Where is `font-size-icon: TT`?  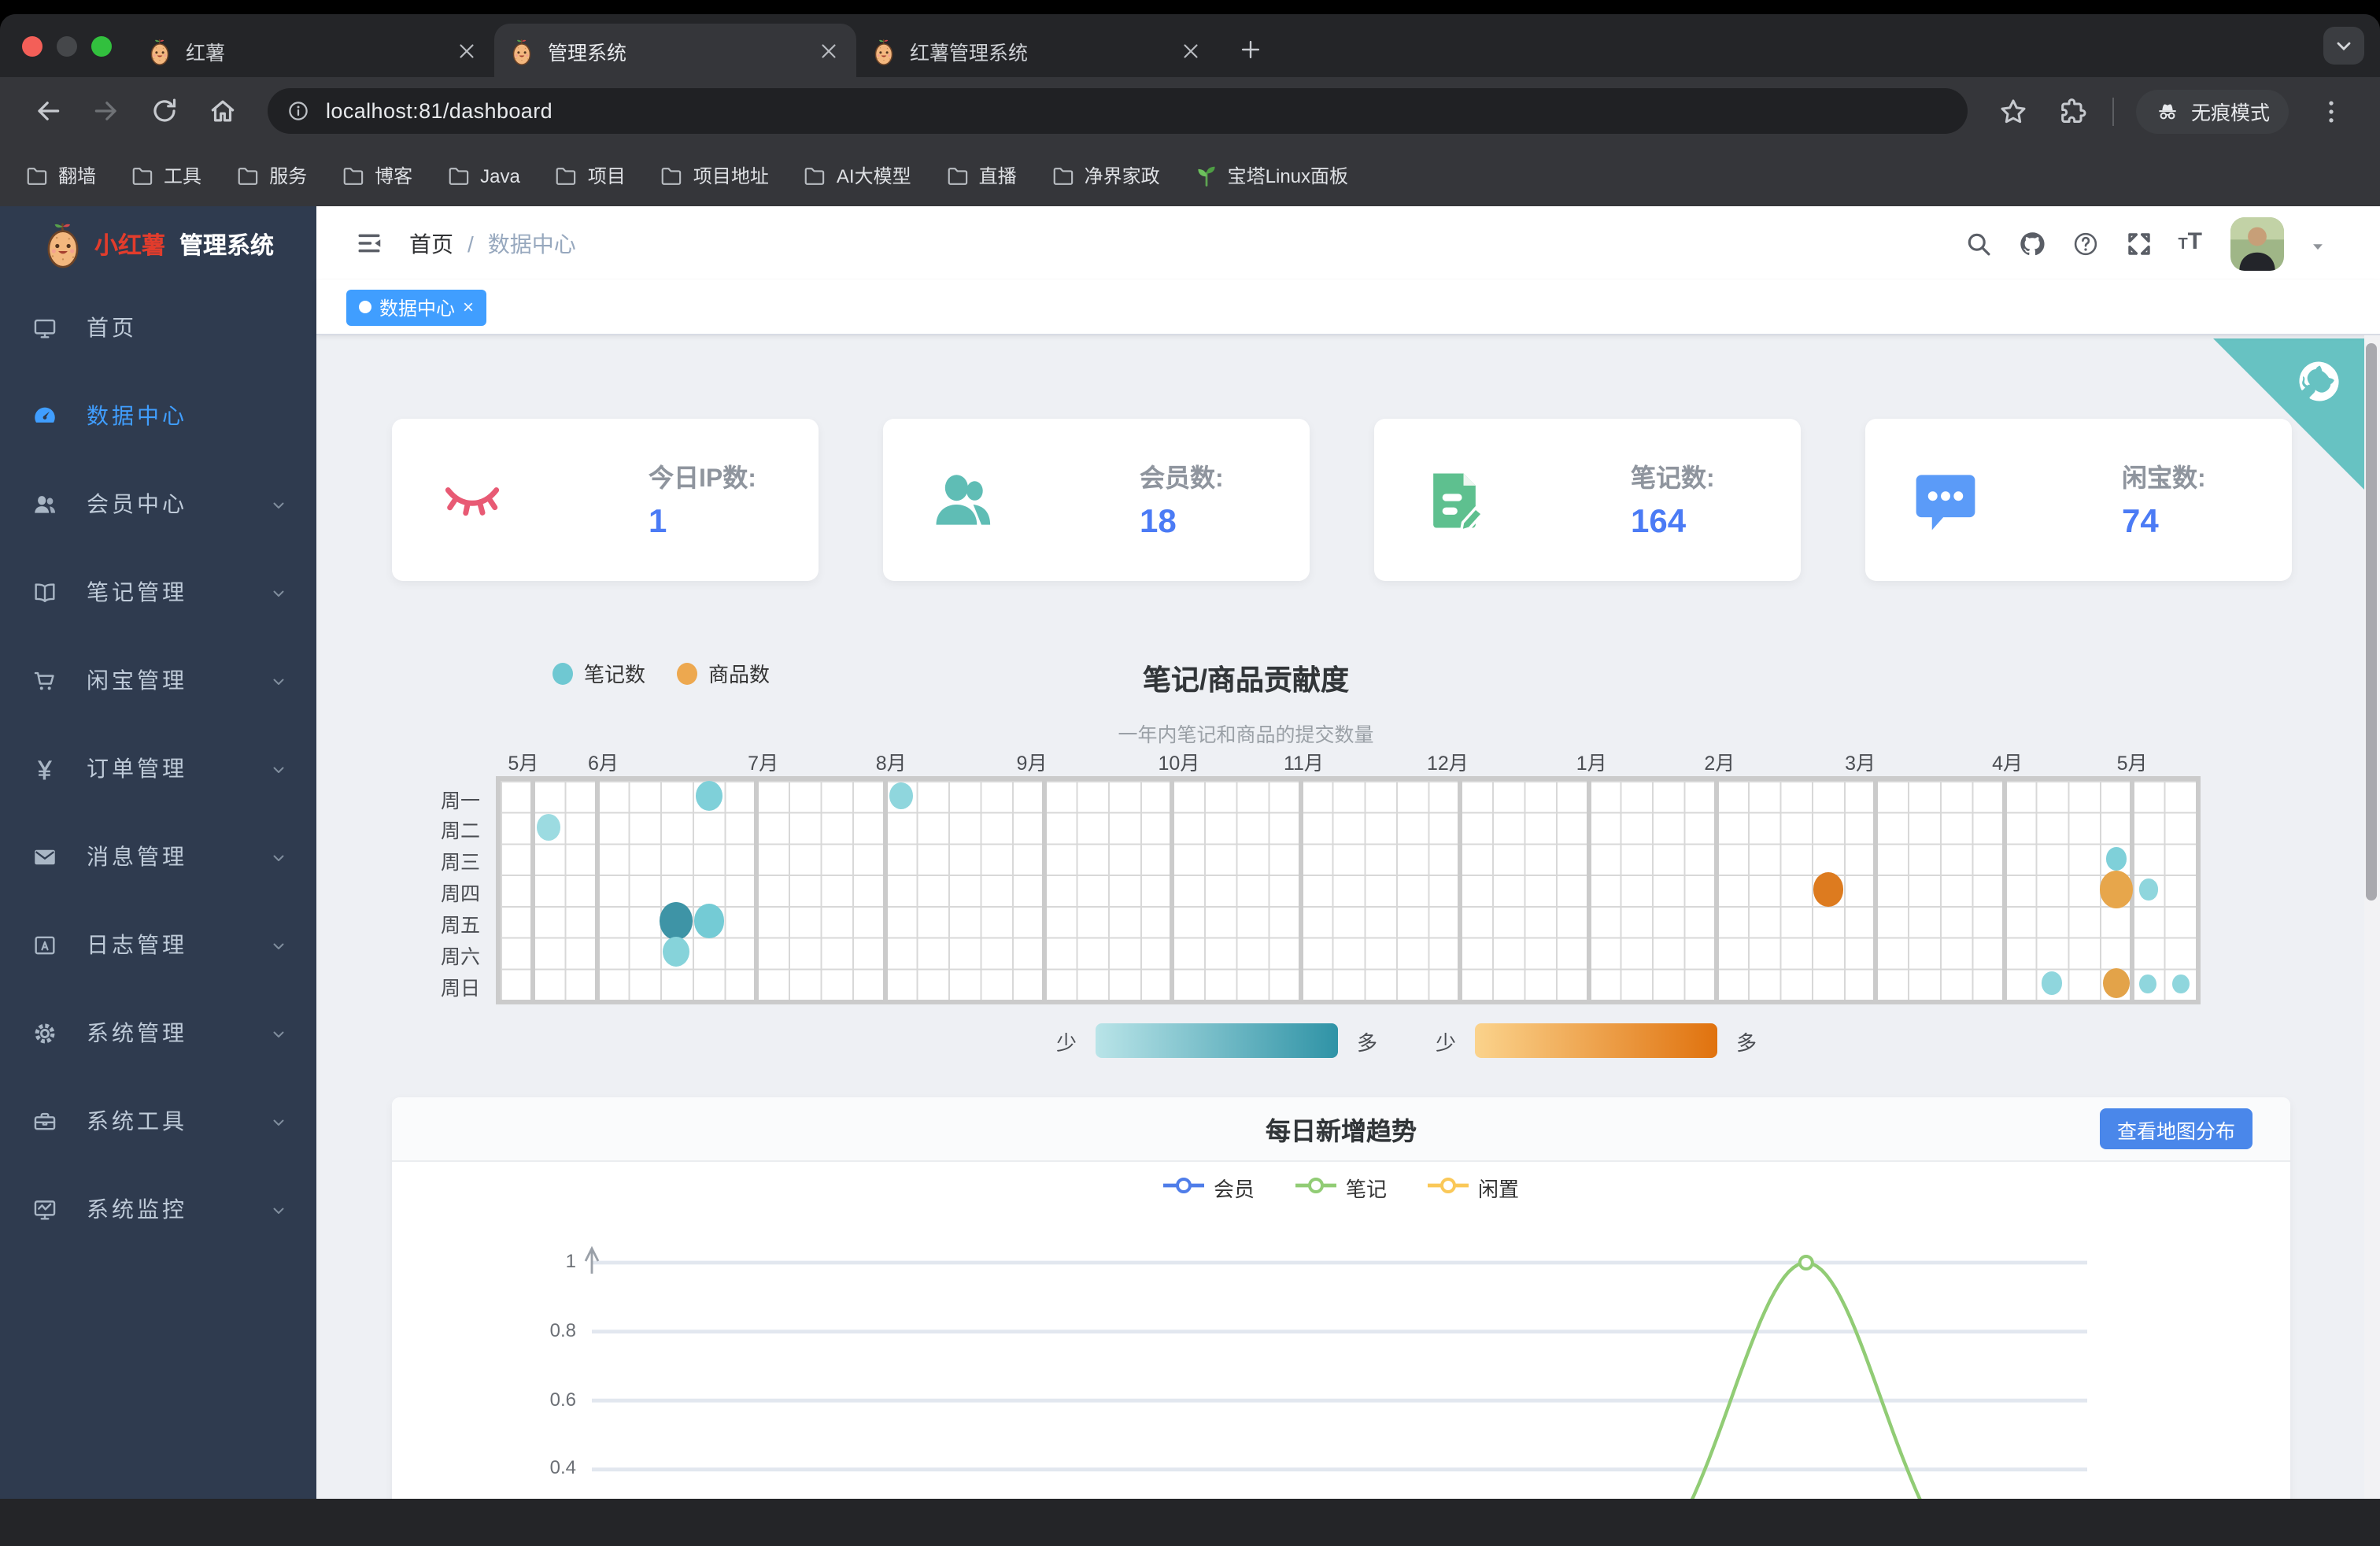 font-size-icon: TT is located at coordinates (2190, 243).